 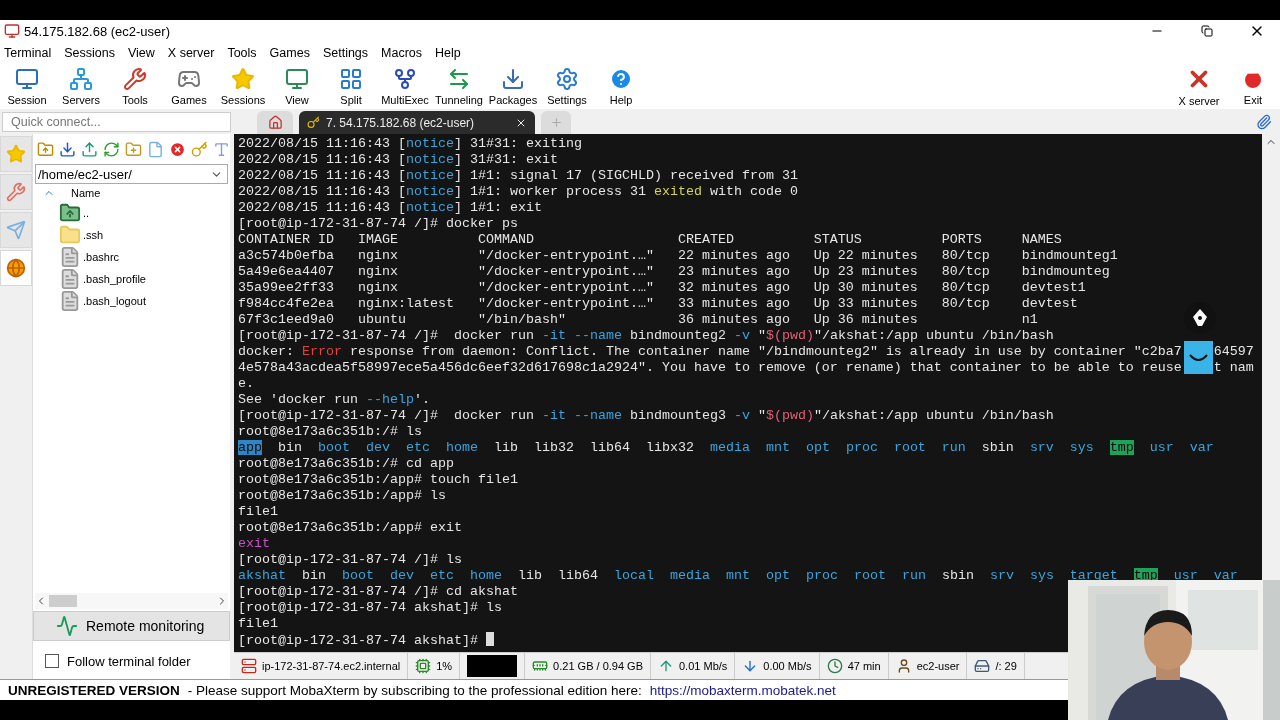 I want to click on toolbar-button: Tunneling, so click(x=459, y=86).